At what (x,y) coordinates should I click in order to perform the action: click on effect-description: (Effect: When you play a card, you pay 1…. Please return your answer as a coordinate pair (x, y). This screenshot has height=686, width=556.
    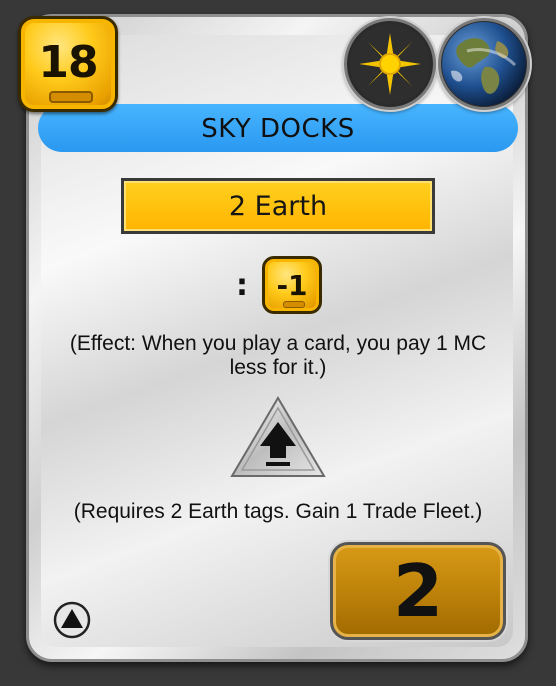
    Looking at the image, I should click on (278, 355).